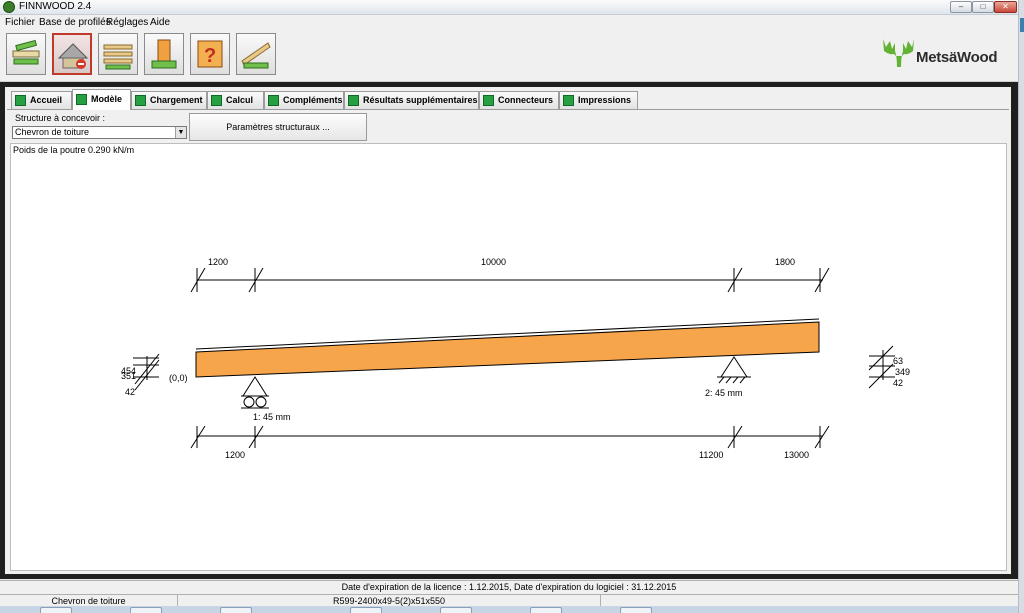 The image size is (1024, 613). I want to click on menu-base-de-profiles: Base de profilés, so click(75, 22).